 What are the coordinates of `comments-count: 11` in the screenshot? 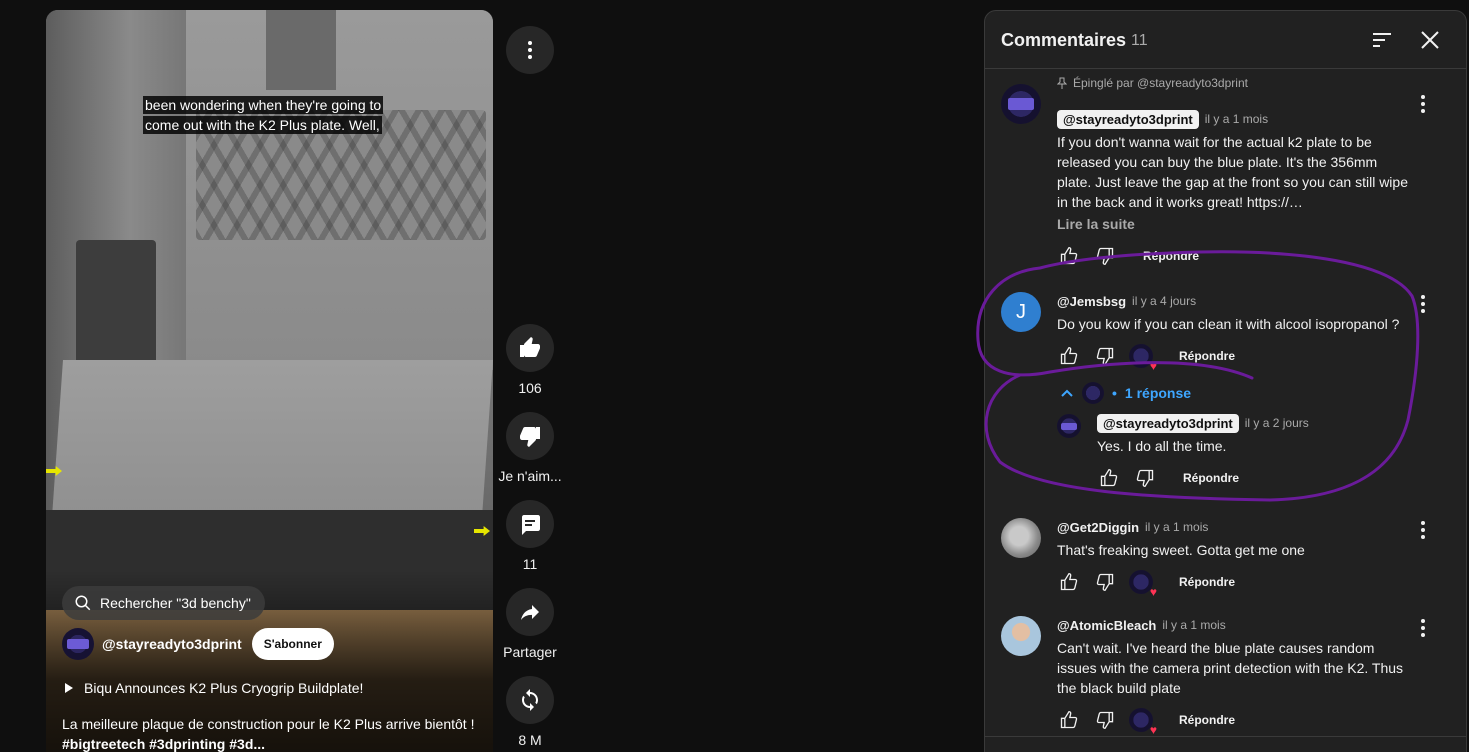 It's located at (530, 564).